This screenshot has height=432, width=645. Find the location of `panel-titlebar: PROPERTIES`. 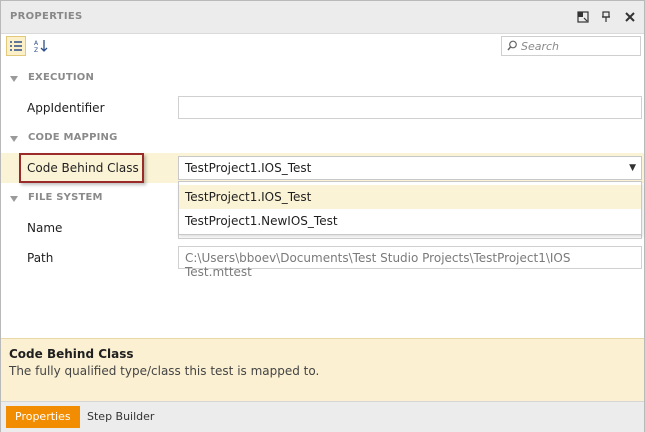

panel-titlebar: PROPERTIES is located at coordinates (322, 17).